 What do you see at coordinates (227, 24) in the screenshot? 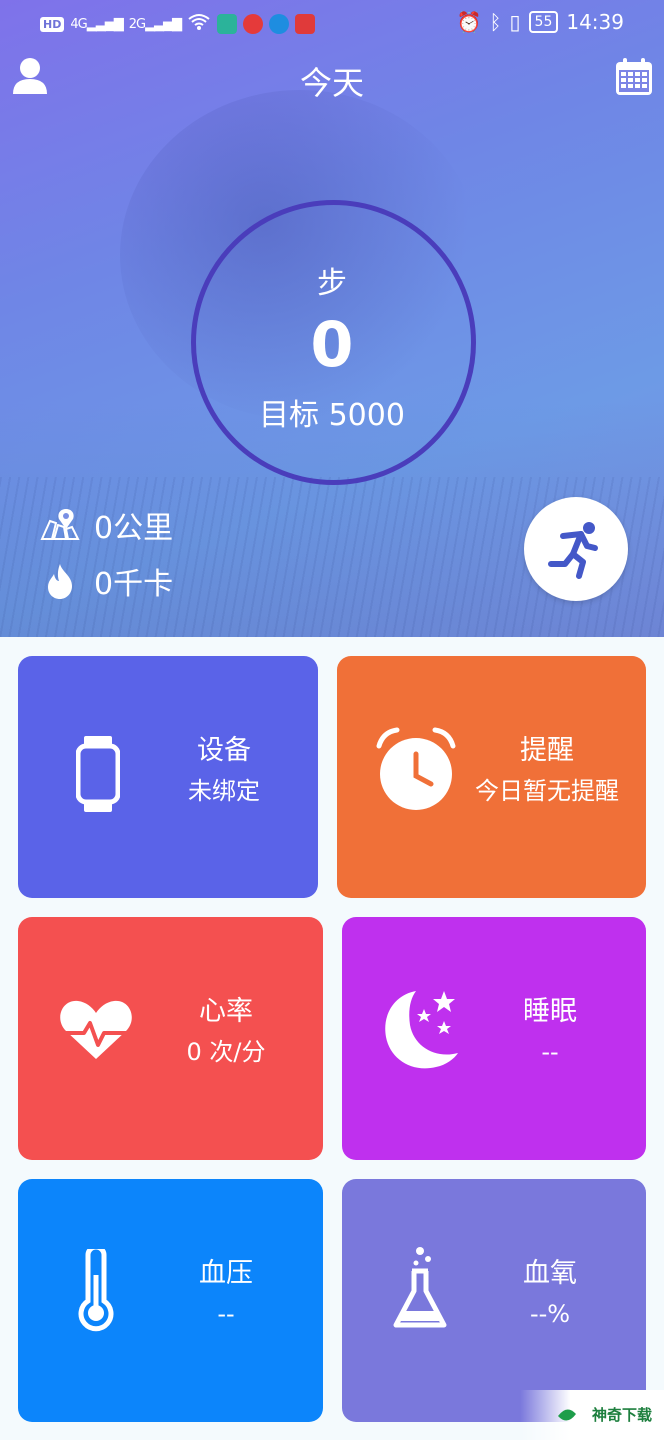
I see `app-notification-icon` at bounding box center [227, 24].